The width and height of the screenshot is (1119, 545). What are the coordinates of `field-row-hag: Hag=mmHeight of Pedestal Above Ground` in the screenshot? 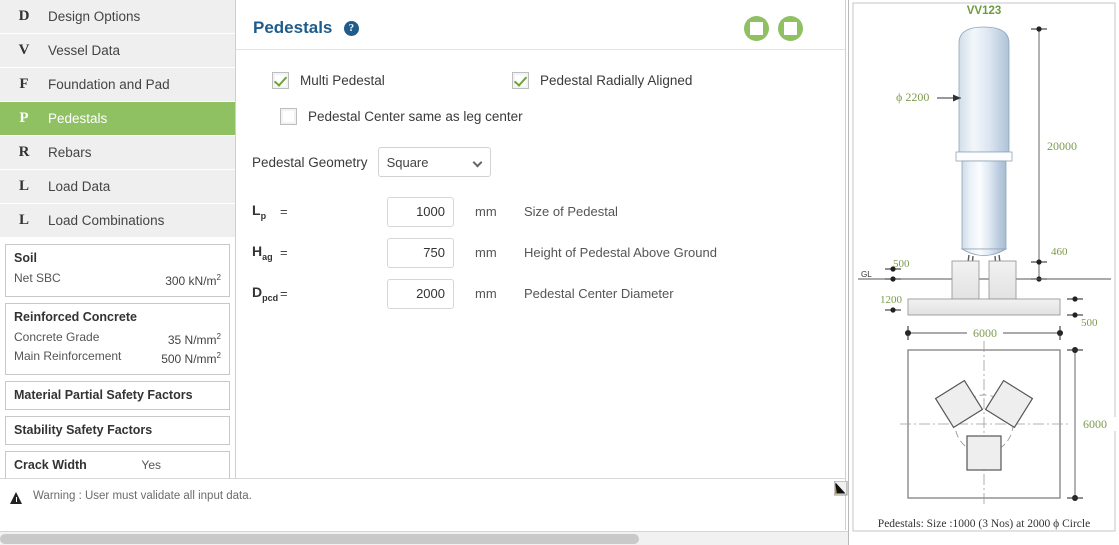 It's located at (548, 252).